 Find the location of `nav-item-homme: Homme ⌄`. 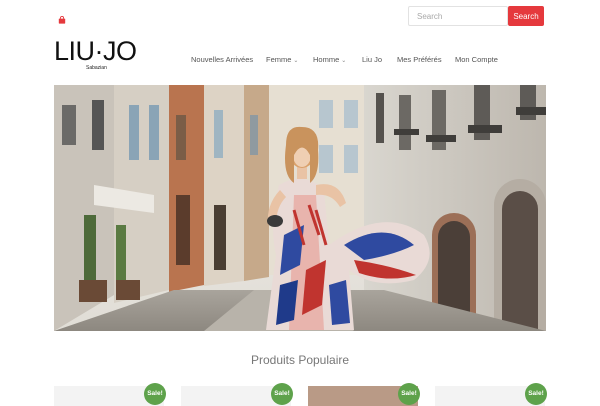

nav-item-homme: Homme ⌄ is located at coordinates (329, 59).